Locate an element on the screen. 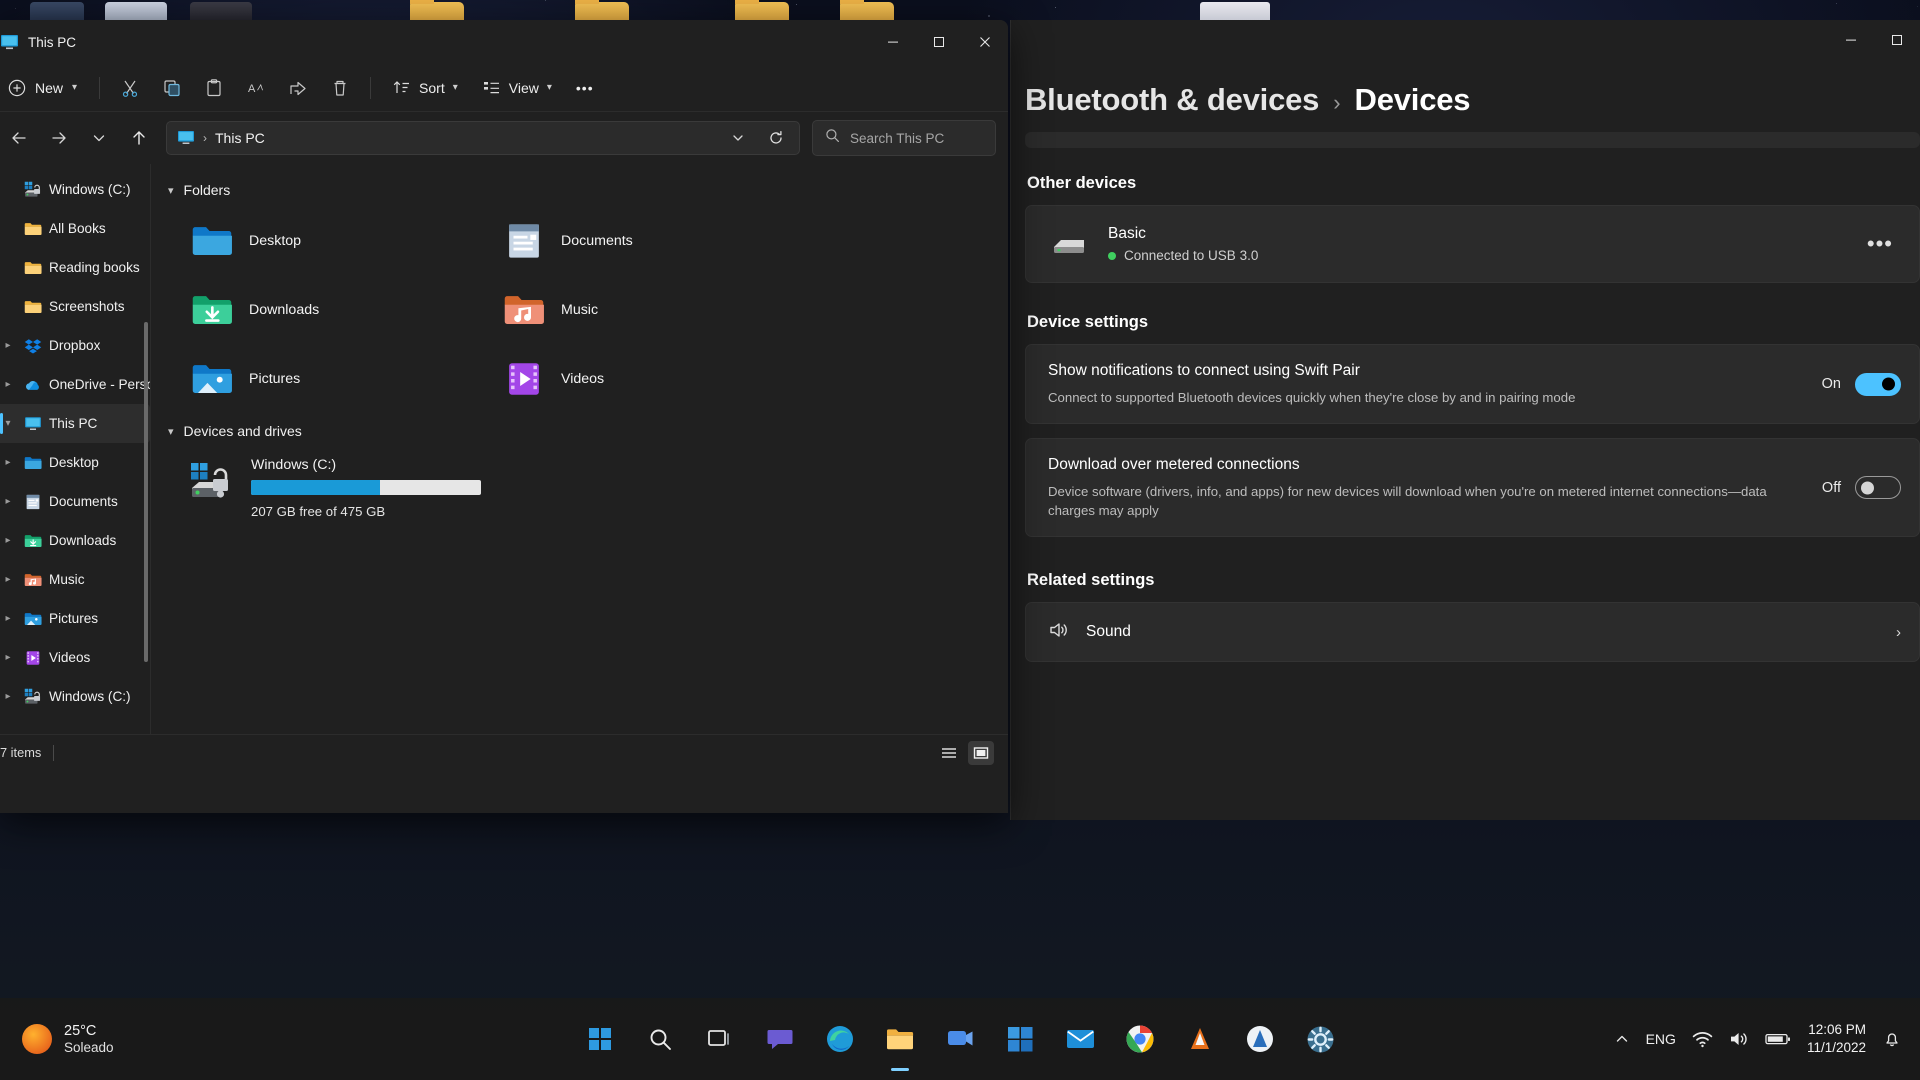 The height and width of the screenshot is (1080, 1920). sidebar-item-windows-c: ▸ Windows (C:) is located at coordinates (75, 696).